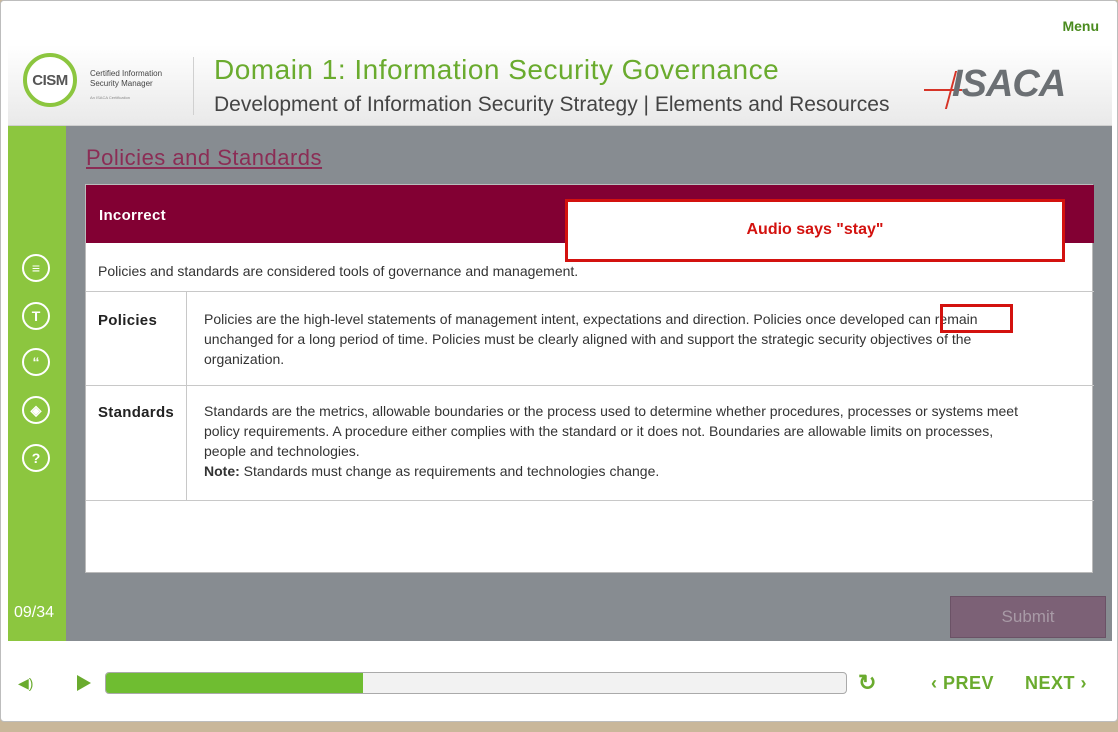  What do you see at coordinates (1028, 617) in the screenshot?
I see `submit-button: Submit` at bounding box center [1028, 617].